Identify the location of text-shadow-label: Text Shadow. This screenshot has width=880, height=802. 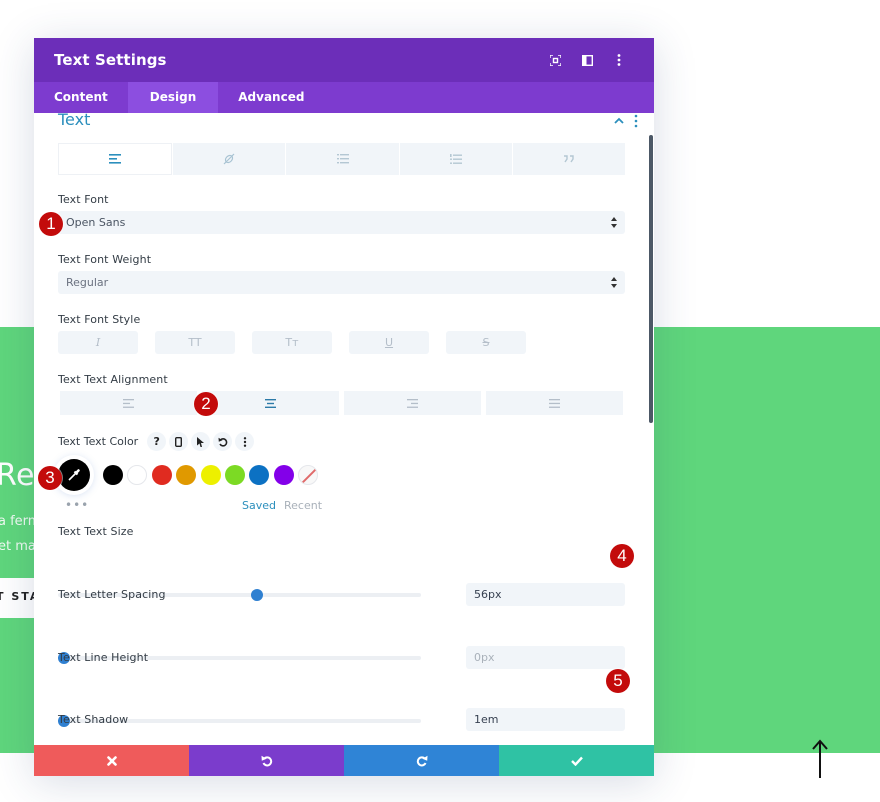
(93, 719).